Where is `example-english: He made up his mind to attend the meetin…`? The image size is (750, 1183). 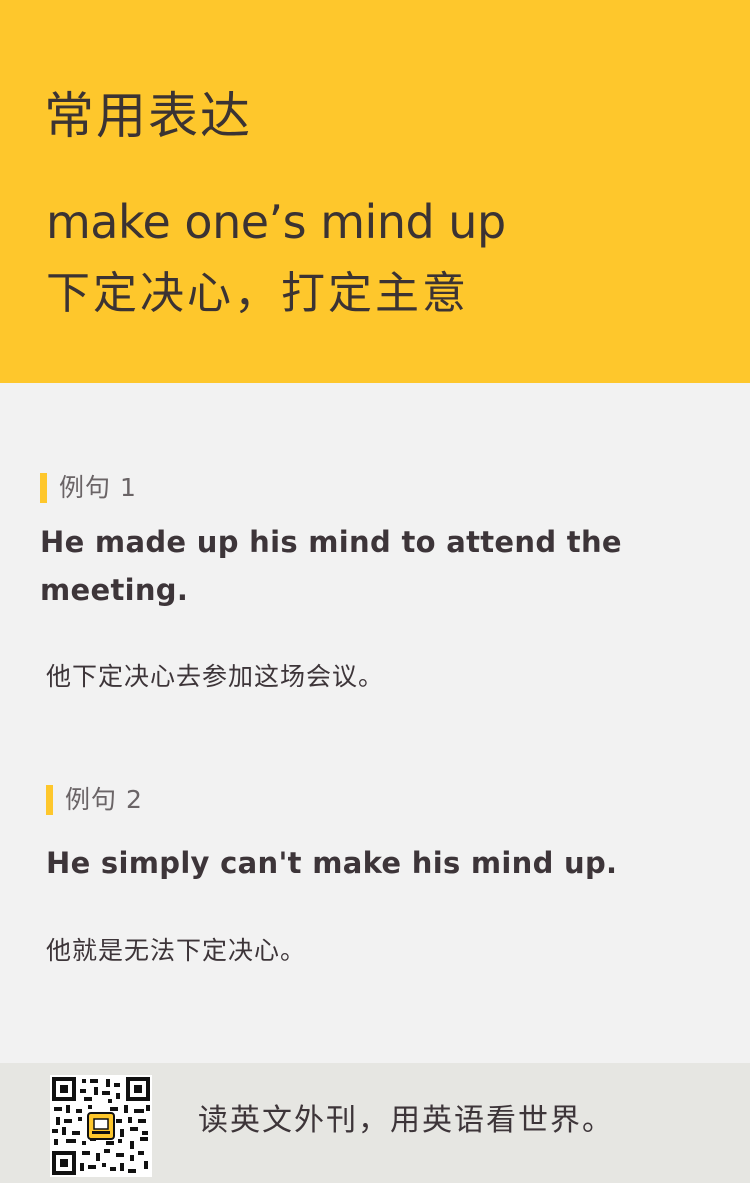 example-english: He made up his mind to attend the meetin… is located at coordinates (331, 566).